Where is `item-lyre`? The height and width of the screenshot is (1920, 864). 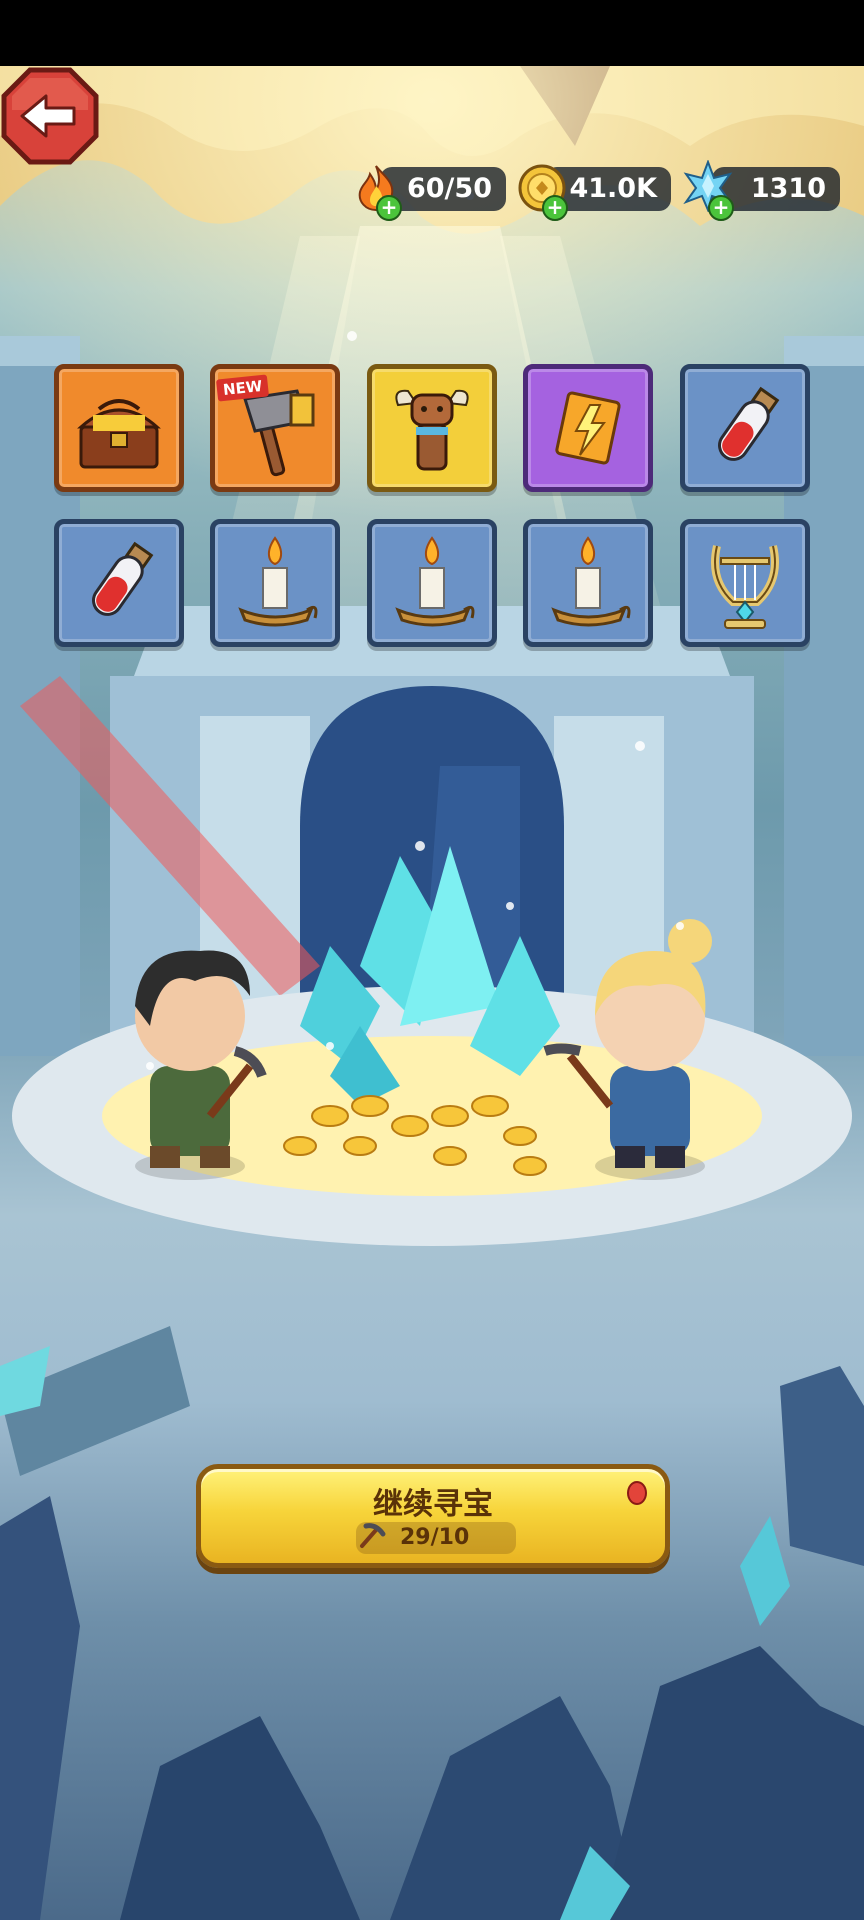 item-lyre is located at coordinates (745, 583).